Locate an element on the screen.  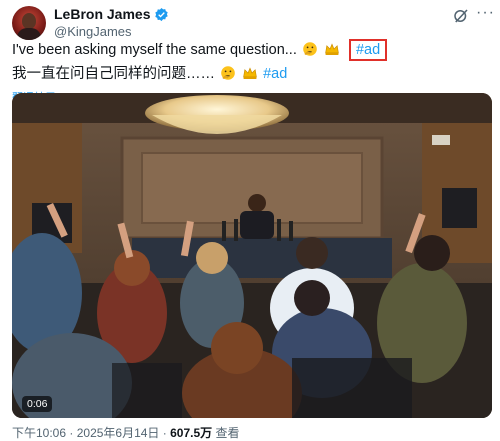
post-date: 2025年6月14日 is located at coordinates (118, 433).